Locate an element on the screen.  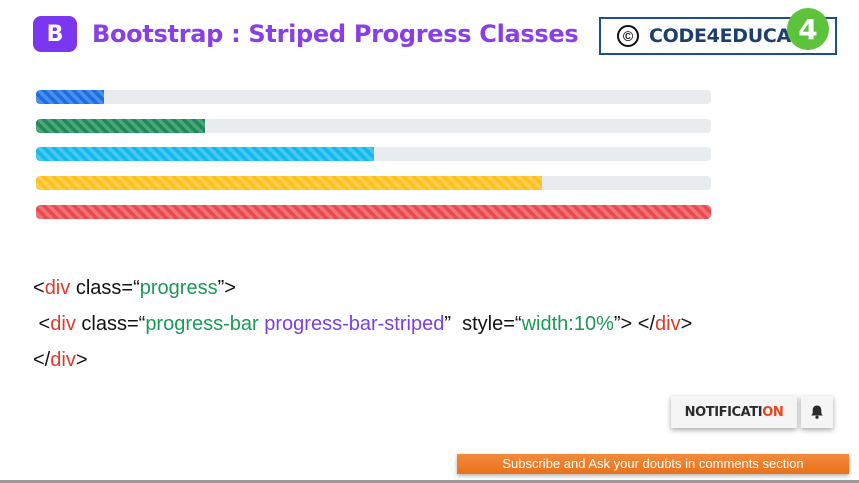
code-gt-close: > </ is located at coordinates (638, 324).